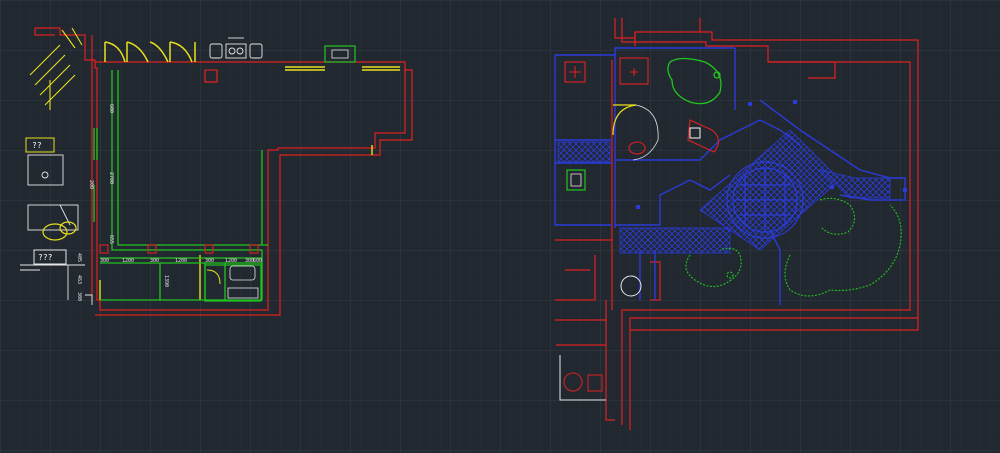 The width and height of the screenshot is (1000, 453). Describe the element at coordinates (79, 257) in the screenshot. I see `dim-text: 405` at that location.